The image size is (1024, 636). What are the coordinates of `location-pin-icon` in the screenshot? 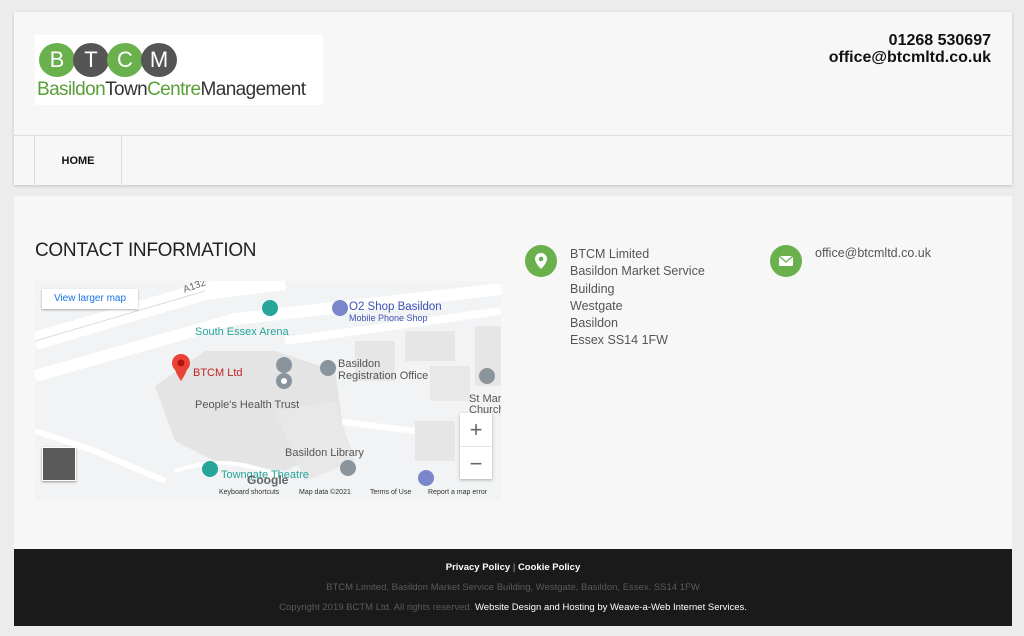 It's located at (541, 261).